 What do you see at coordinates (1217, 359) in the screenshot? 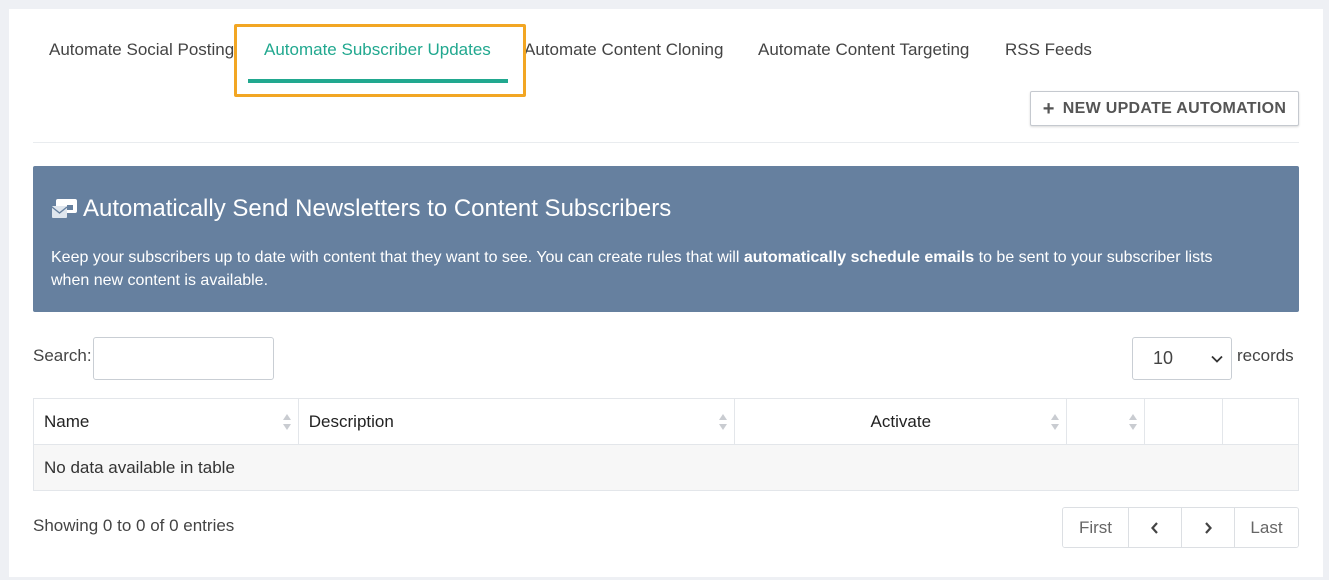
I see `chevron-down-icon` at bounding box center [1217, 359].